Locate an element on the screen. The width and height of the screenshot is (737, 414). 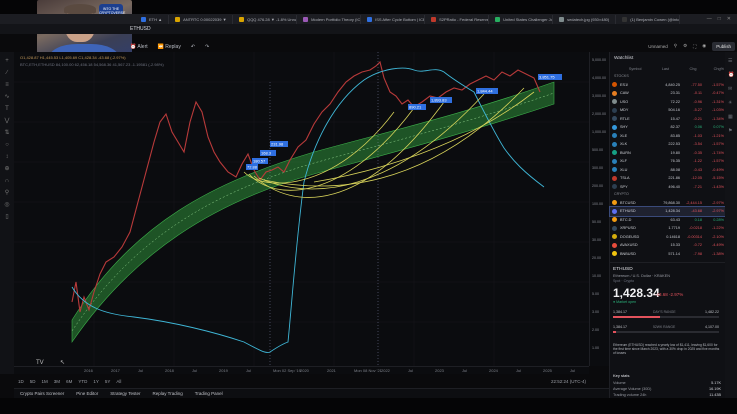
browser-tab: ISS After Cycle Bottom | ICE is located at coordinates (393, 19).